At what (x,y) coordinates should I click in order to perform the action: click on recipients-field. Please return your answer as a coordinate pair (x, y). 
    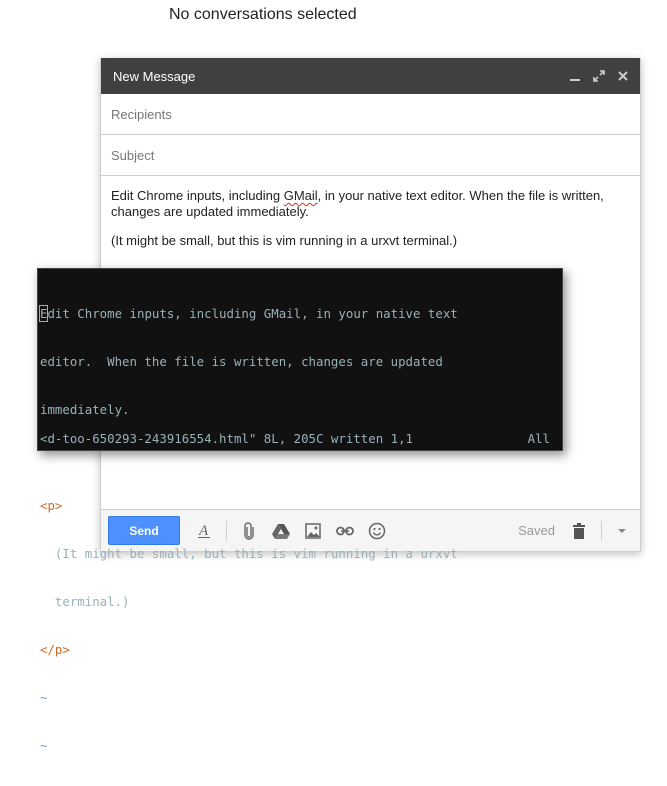
    Looking at the image, I should click on (370, 114).